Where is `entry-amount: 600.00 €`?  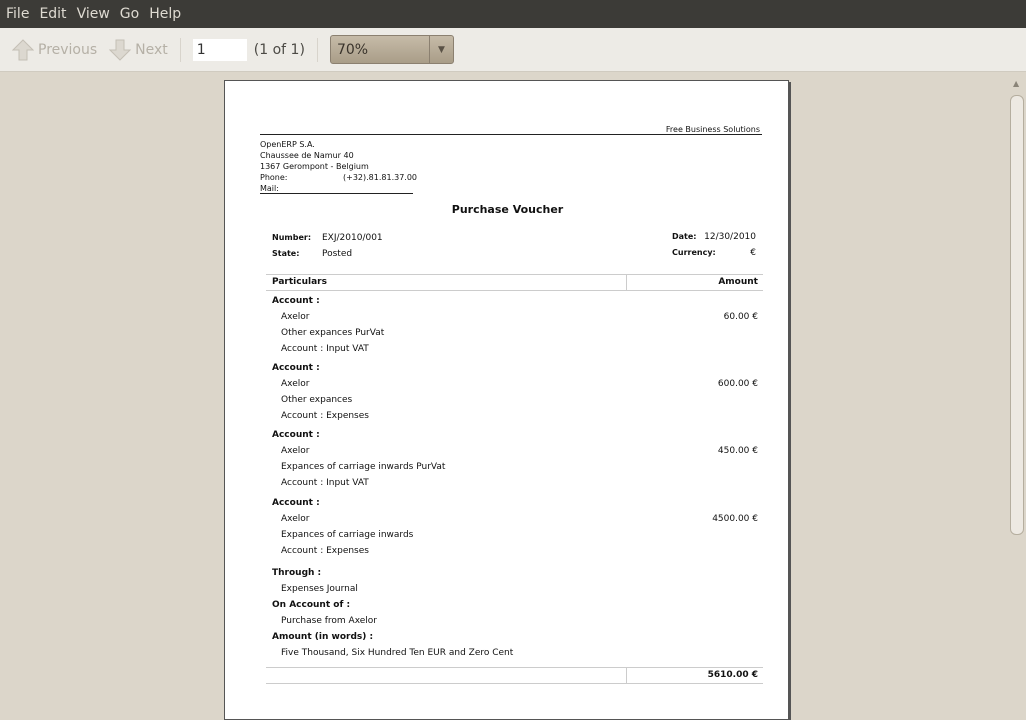 entry-amount: 600.00 € is located at coordinates (737, 384).